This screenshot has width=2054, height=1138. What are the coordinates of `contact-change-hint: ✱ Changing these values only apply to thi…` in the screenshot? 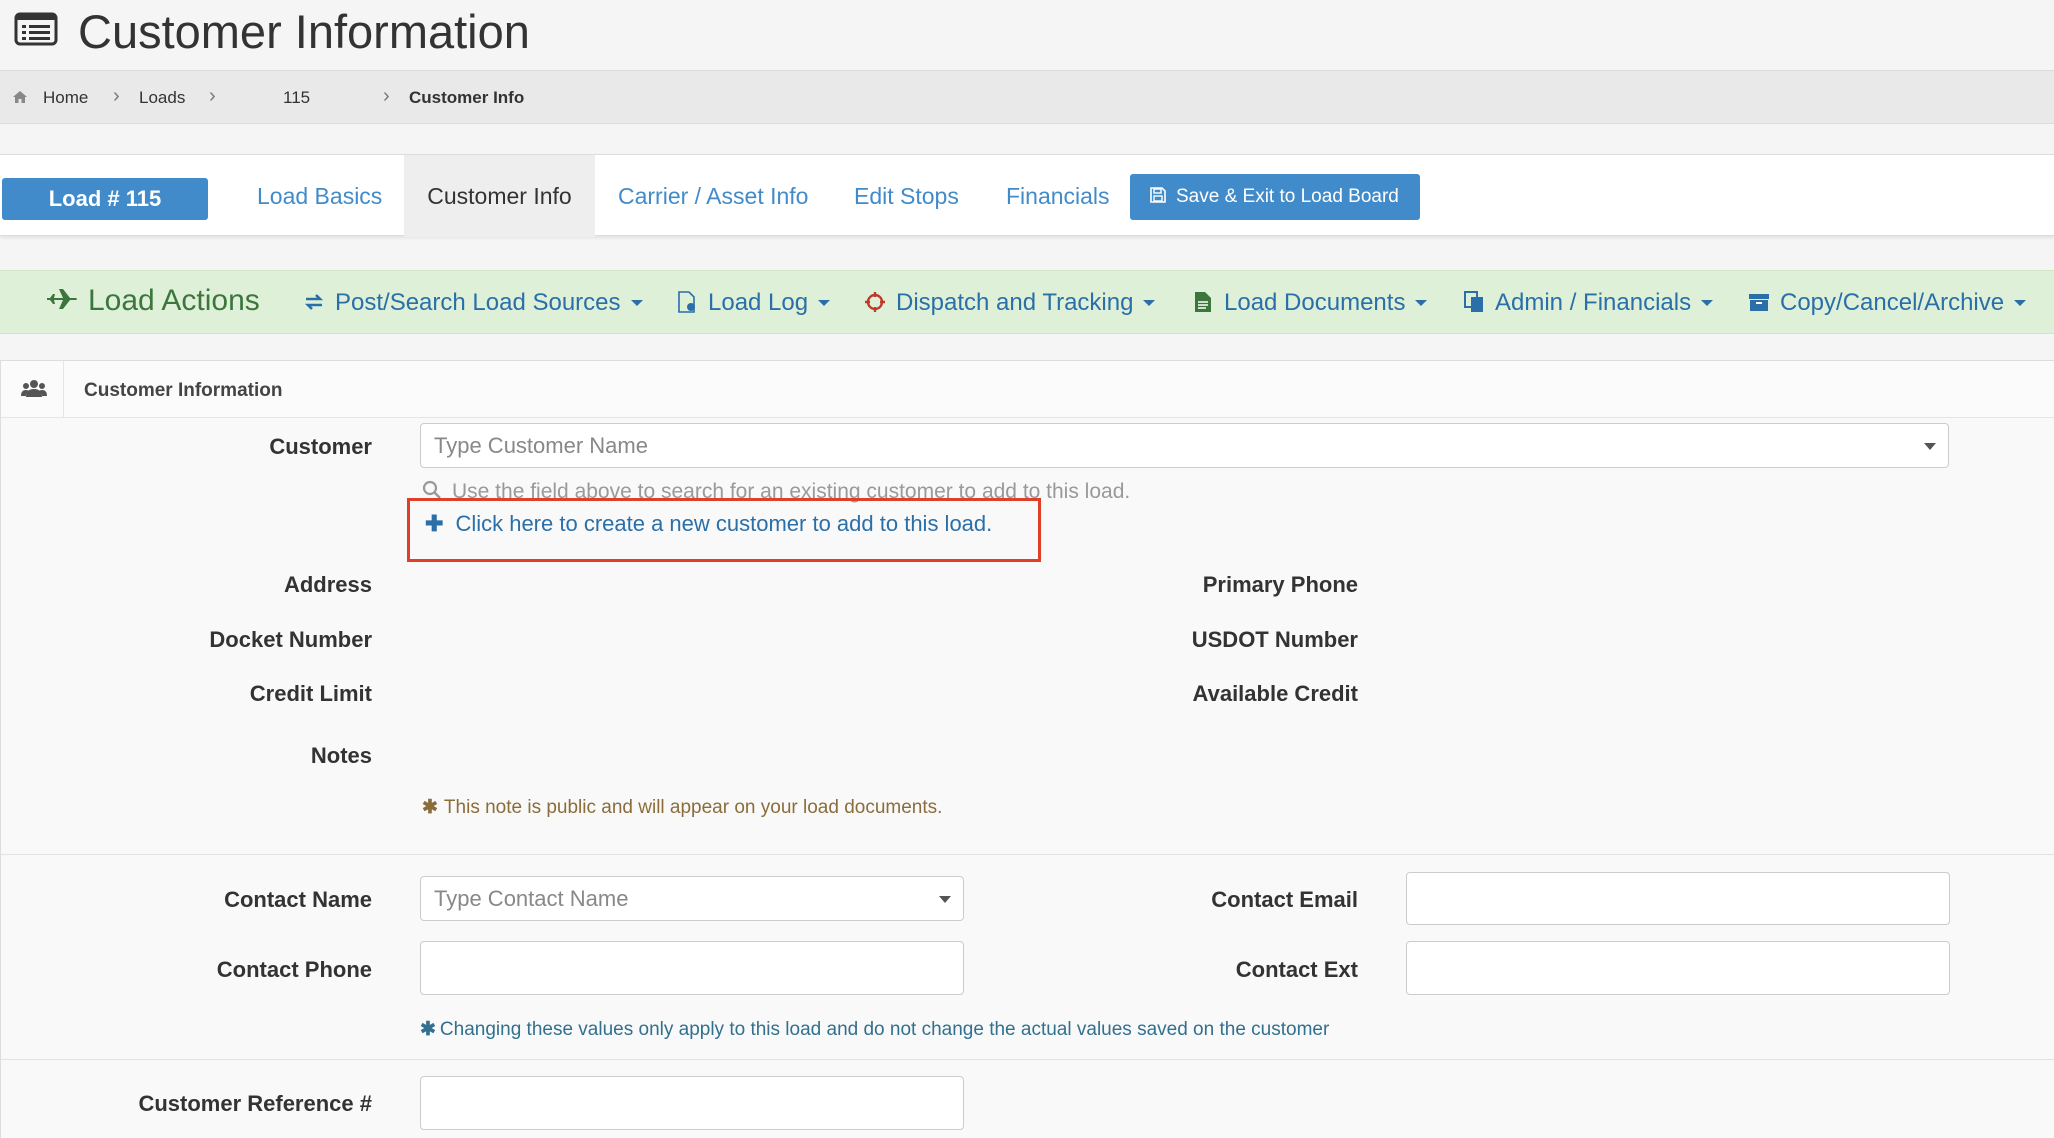 It's located at (874, 1029).